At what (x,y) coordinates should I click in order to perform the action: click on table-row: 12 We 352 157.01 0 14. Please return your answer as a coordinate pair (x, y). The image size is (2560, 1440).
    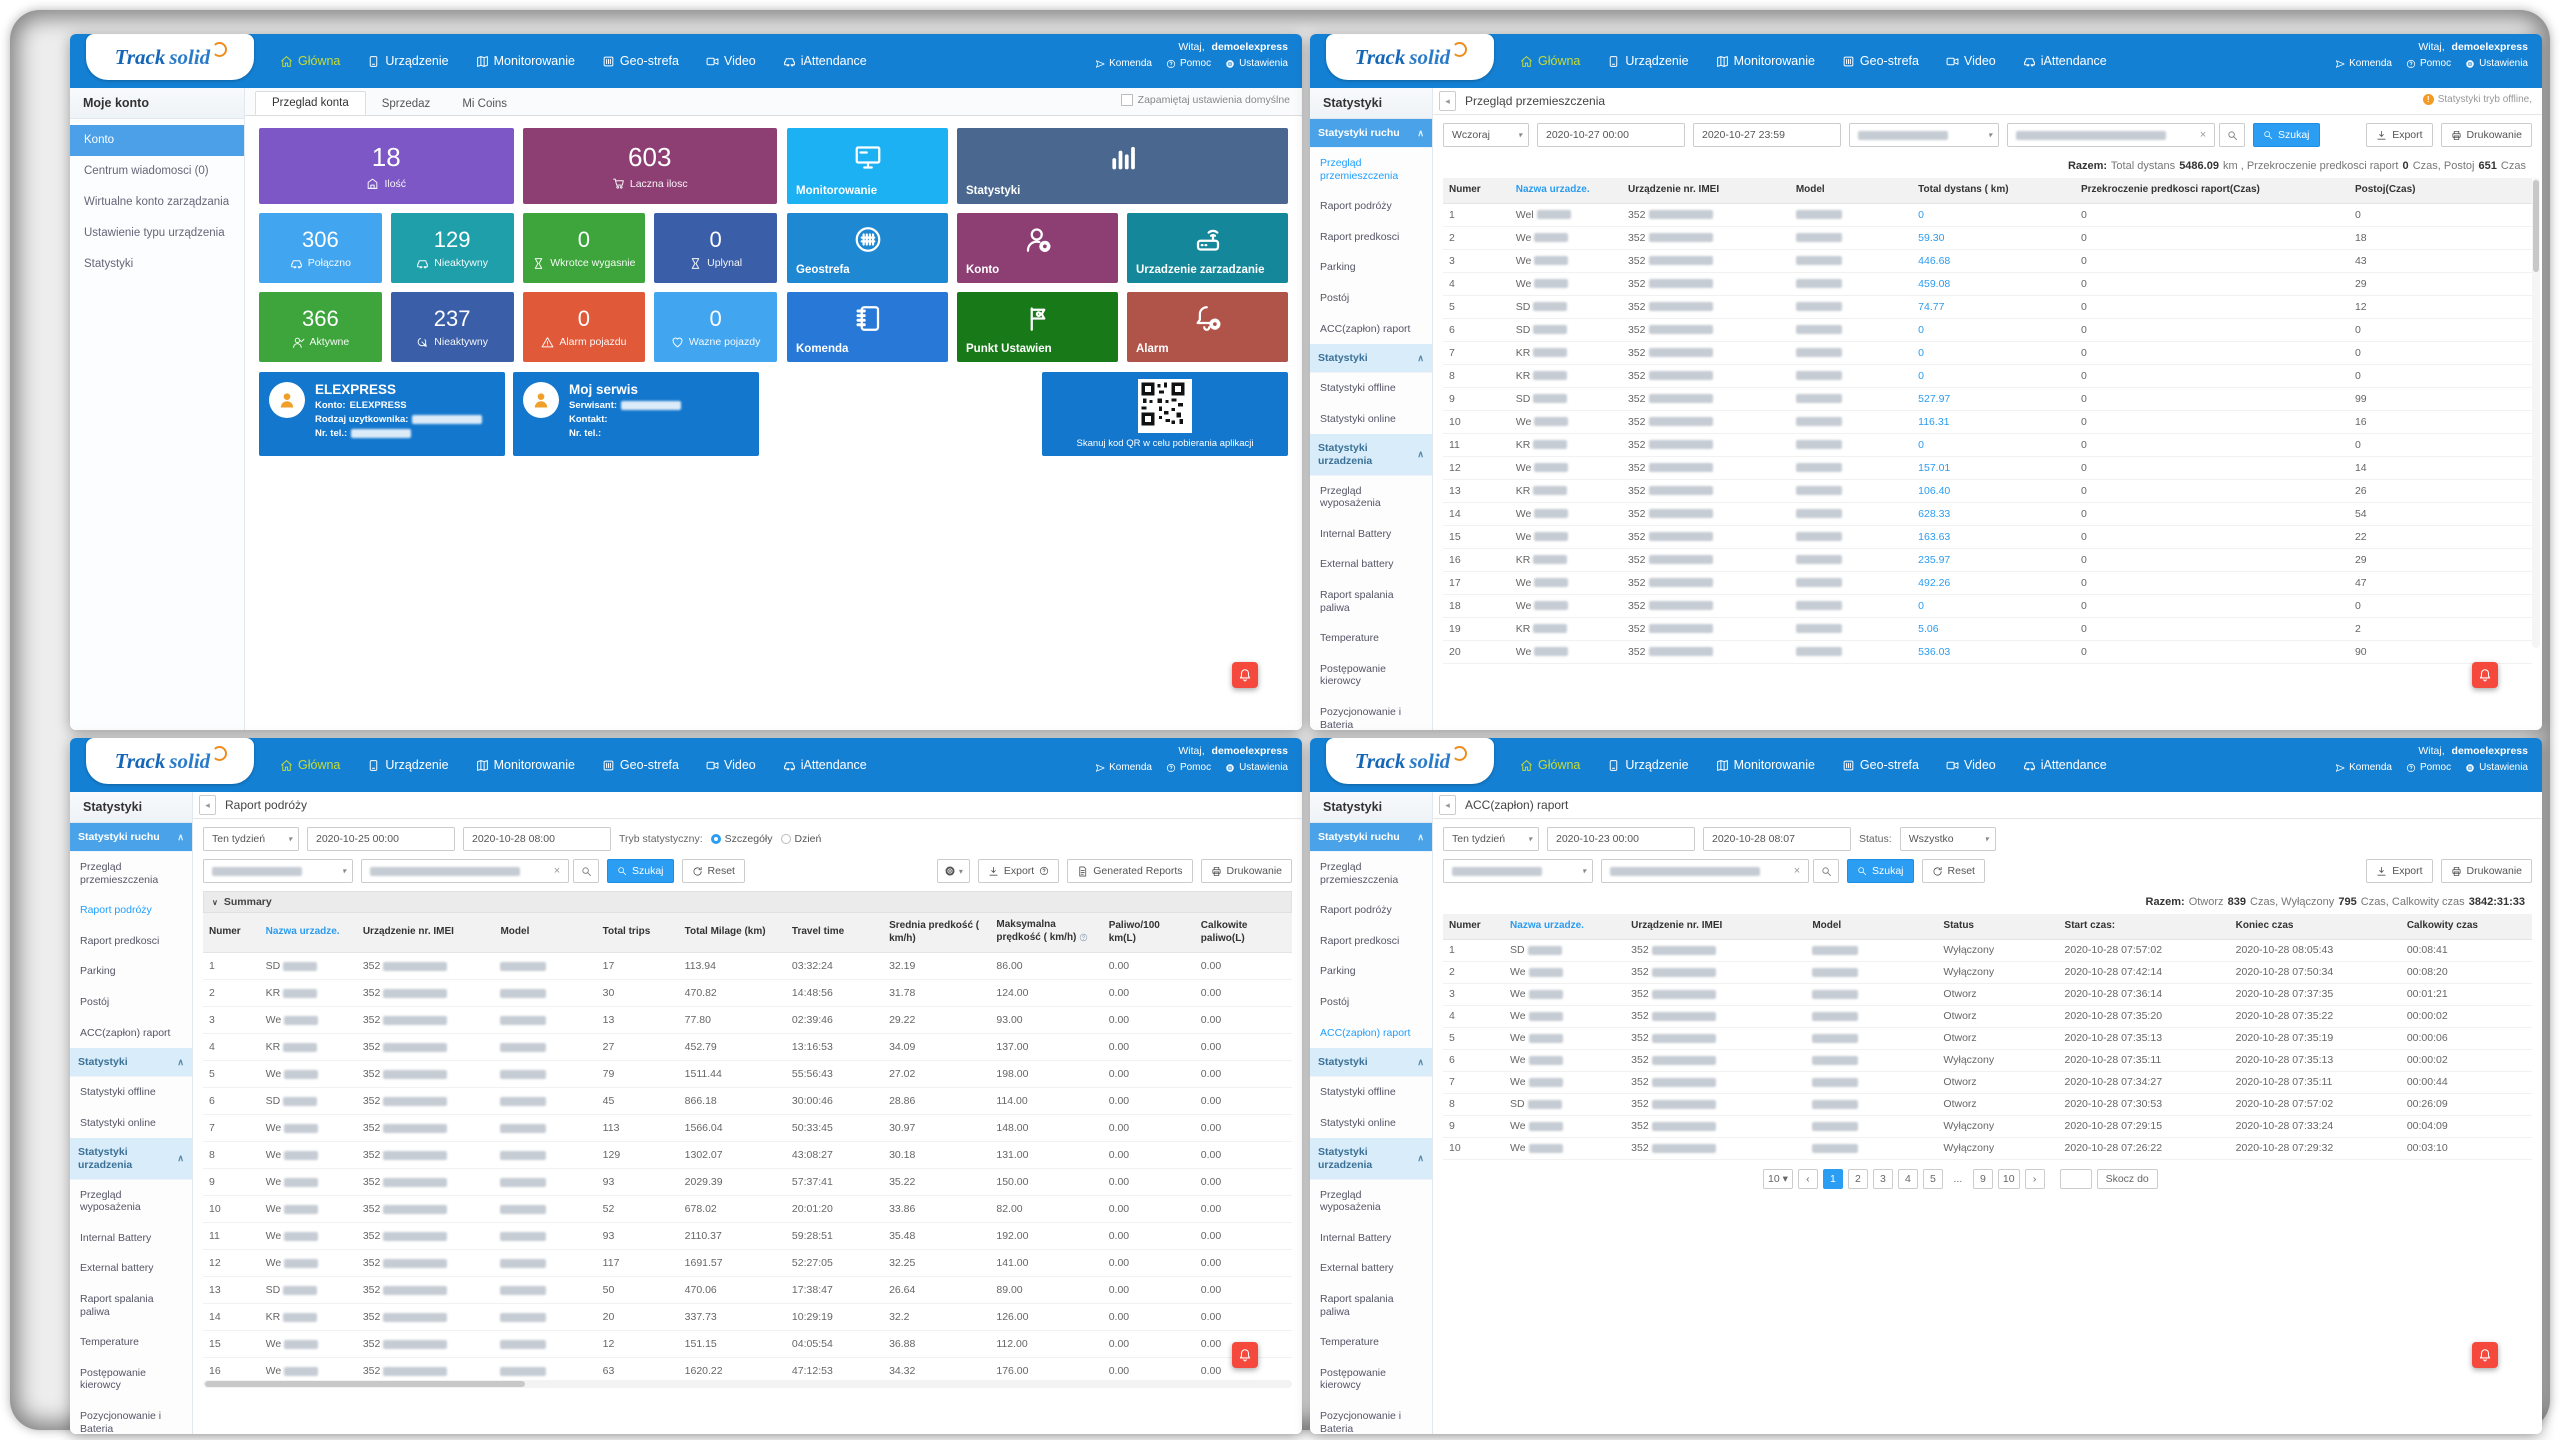
    Looking at the image, I should click on (1987, 468).